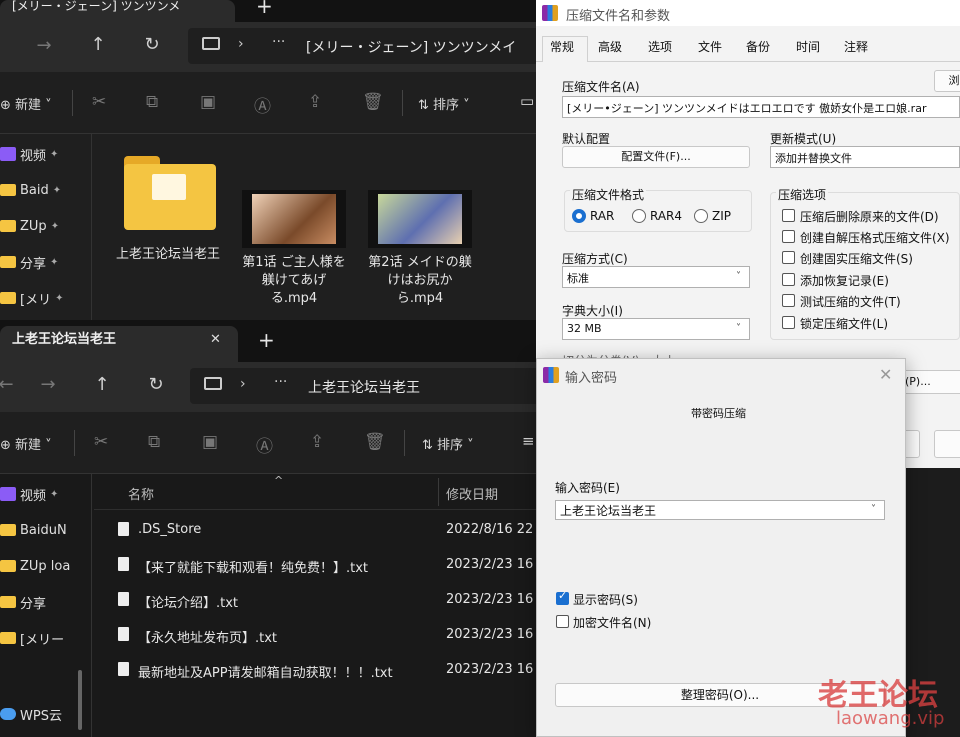  What do you see at coordinates (80, 700) in the screenshot?
I see `sidebar-scrollbar` at bounding box center [80, 700].